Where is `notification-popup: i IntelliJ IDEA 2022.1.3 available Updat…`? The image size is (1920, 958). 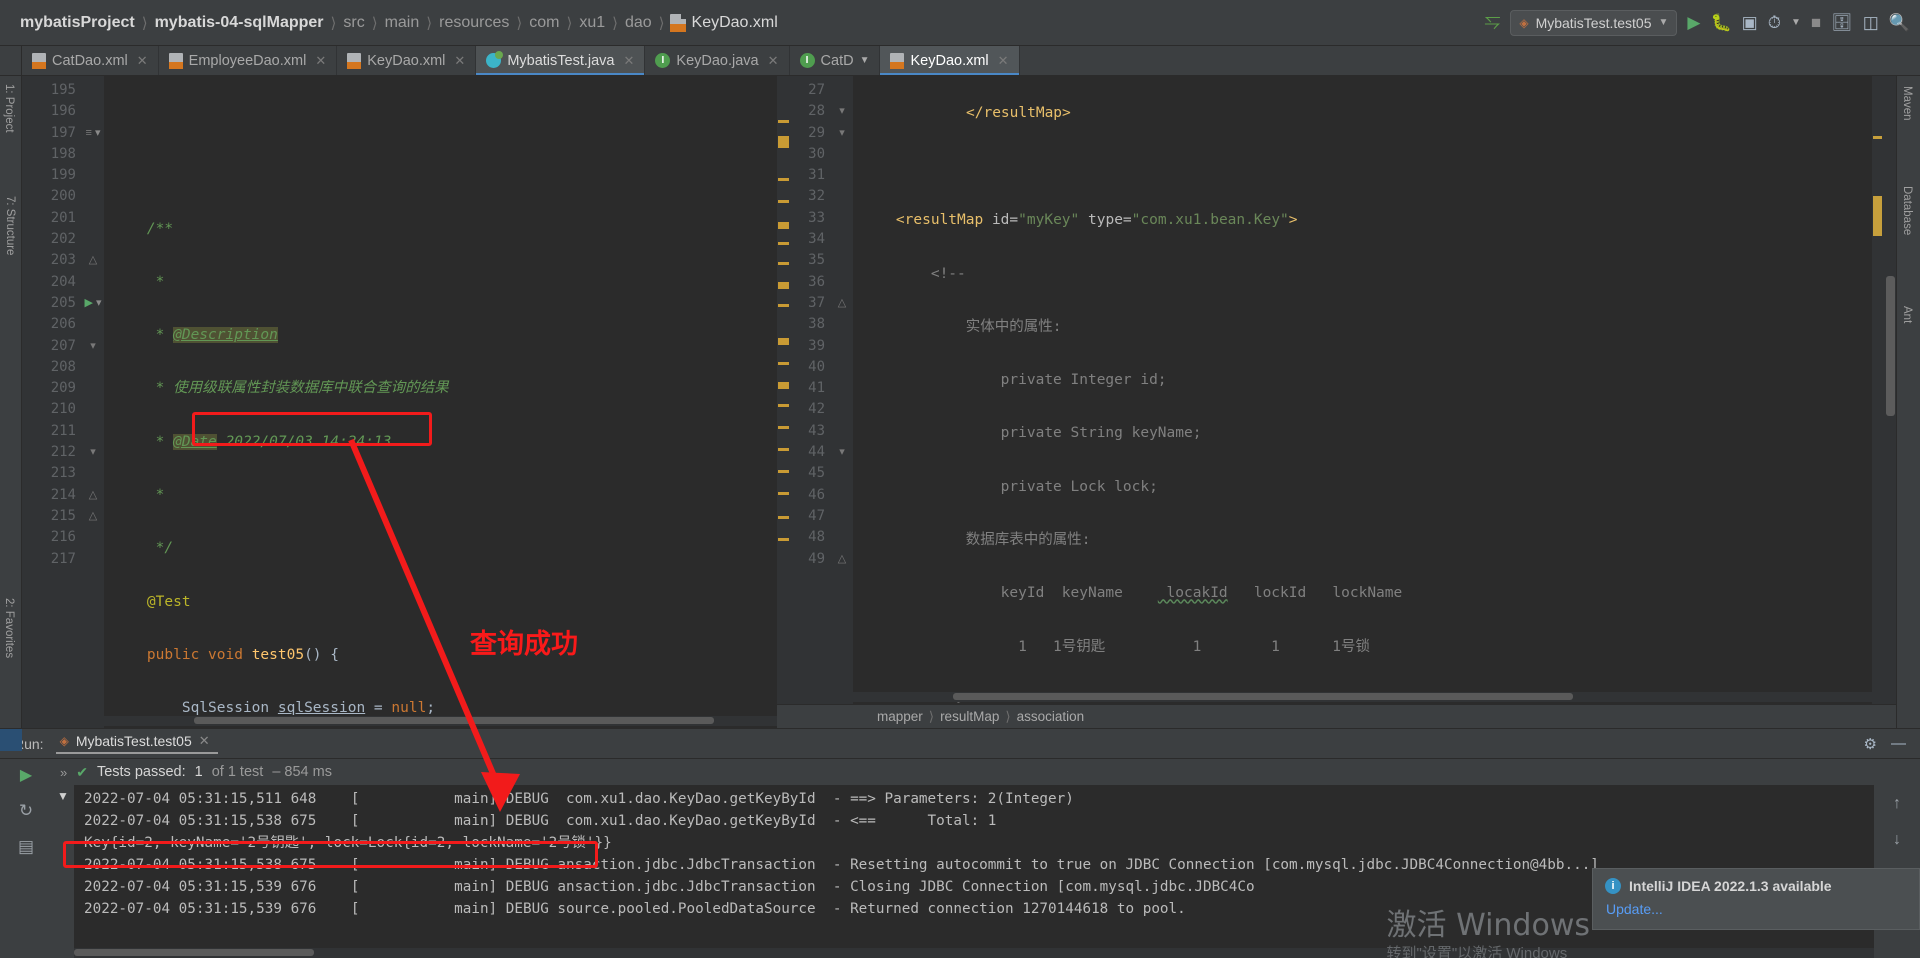 notification-popup: i IntelliJ IDEA 2022.1.3 available Updat… is located at coordinates (1756, 899).